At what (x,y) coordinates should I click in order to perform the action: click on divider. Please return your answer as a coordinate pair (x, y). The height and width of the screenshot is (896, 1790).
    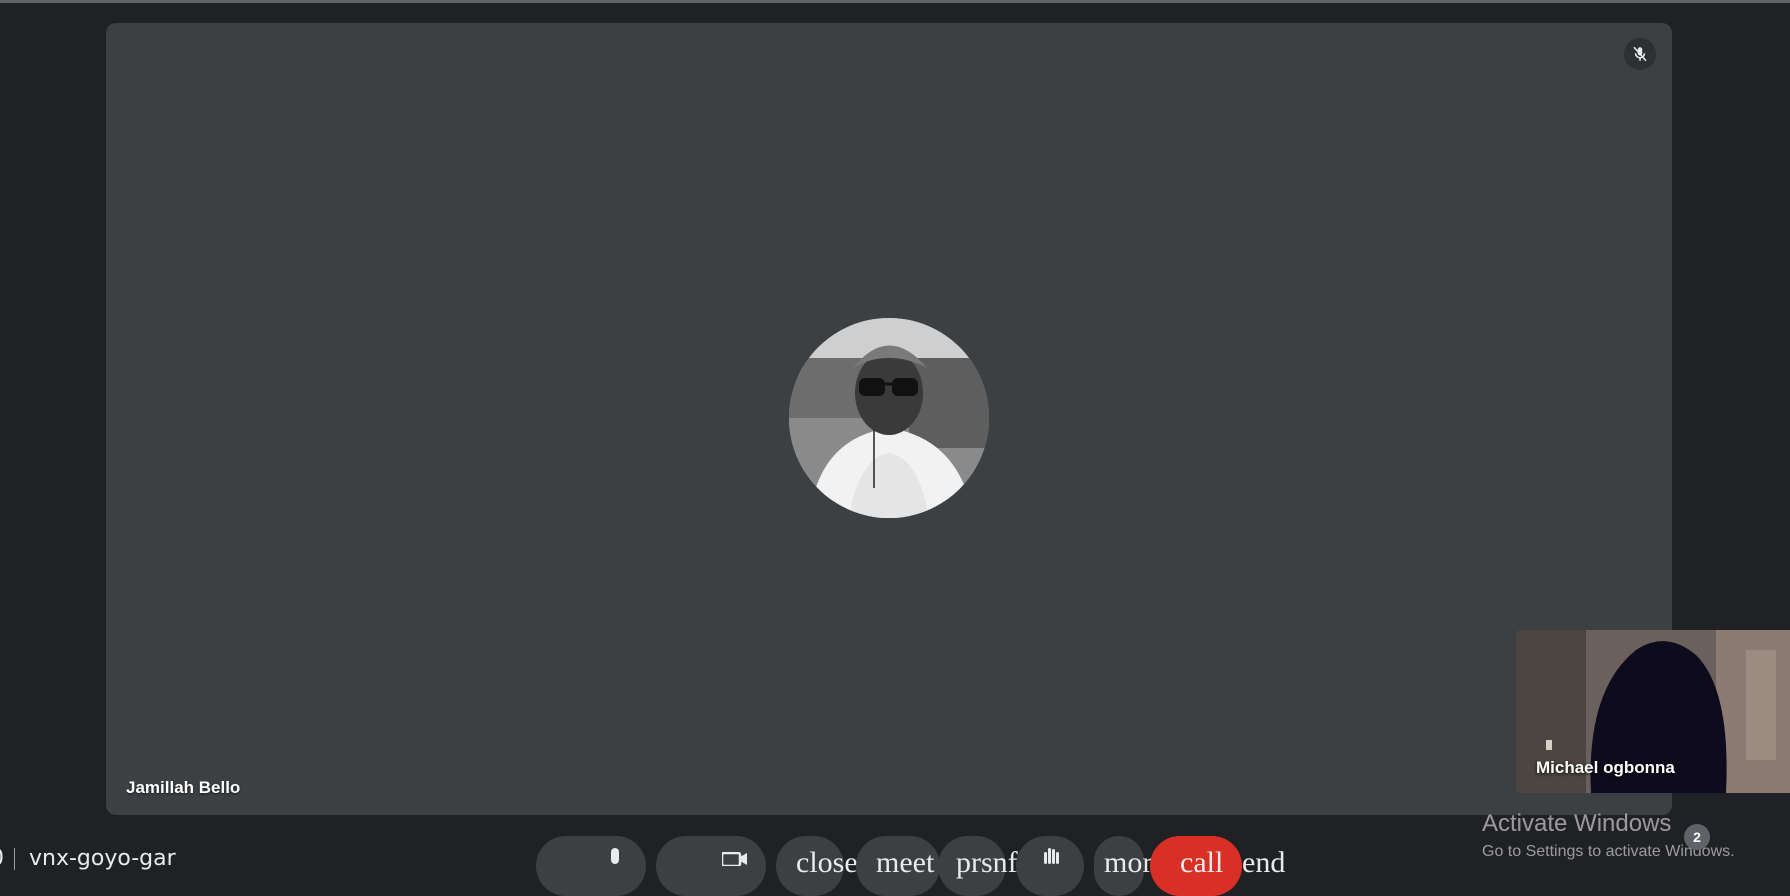
    Looking at the image, I should click on (14, 859).